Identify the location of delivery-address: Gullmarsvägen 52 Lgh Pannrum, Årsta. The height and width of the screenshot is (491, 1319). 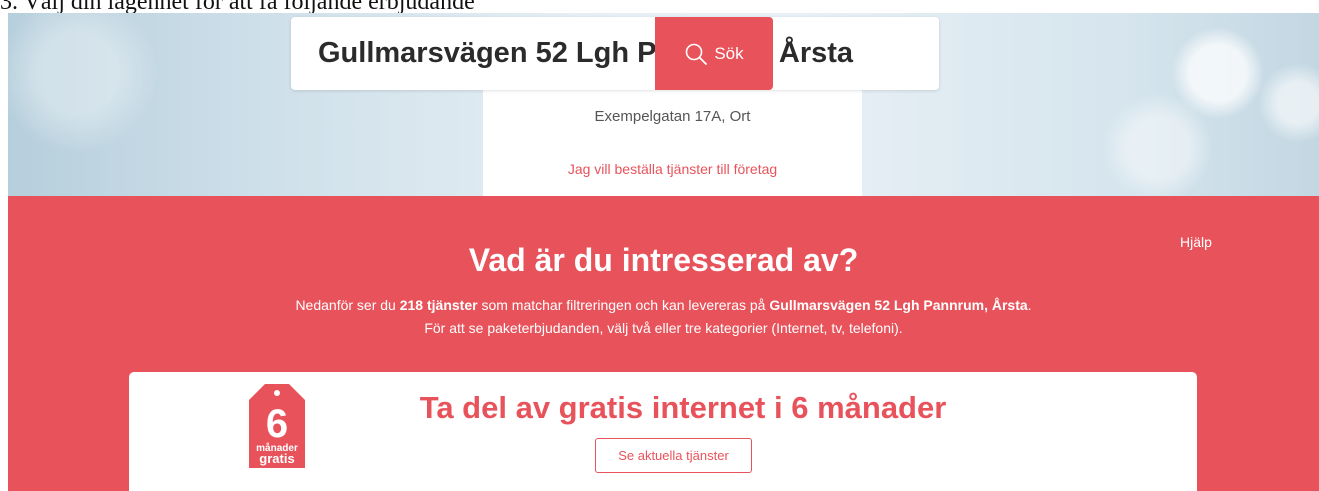
(898, 305).